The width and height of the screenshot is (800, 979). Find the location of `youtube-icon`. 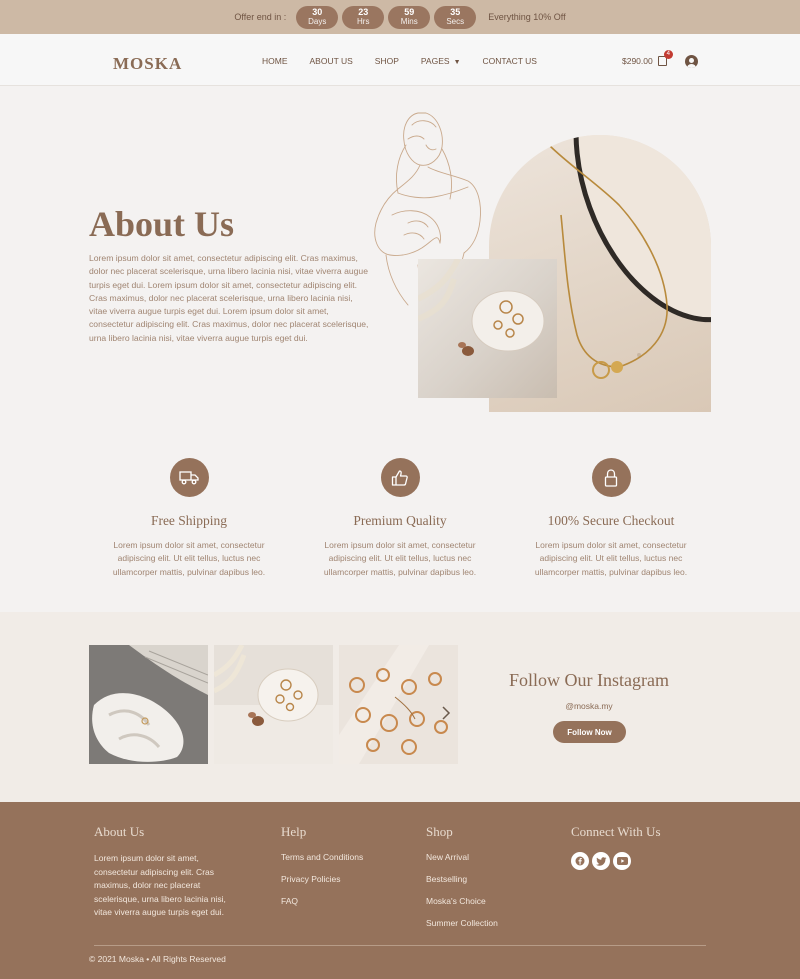

youtube-icon is located at coordinates (622, 861).